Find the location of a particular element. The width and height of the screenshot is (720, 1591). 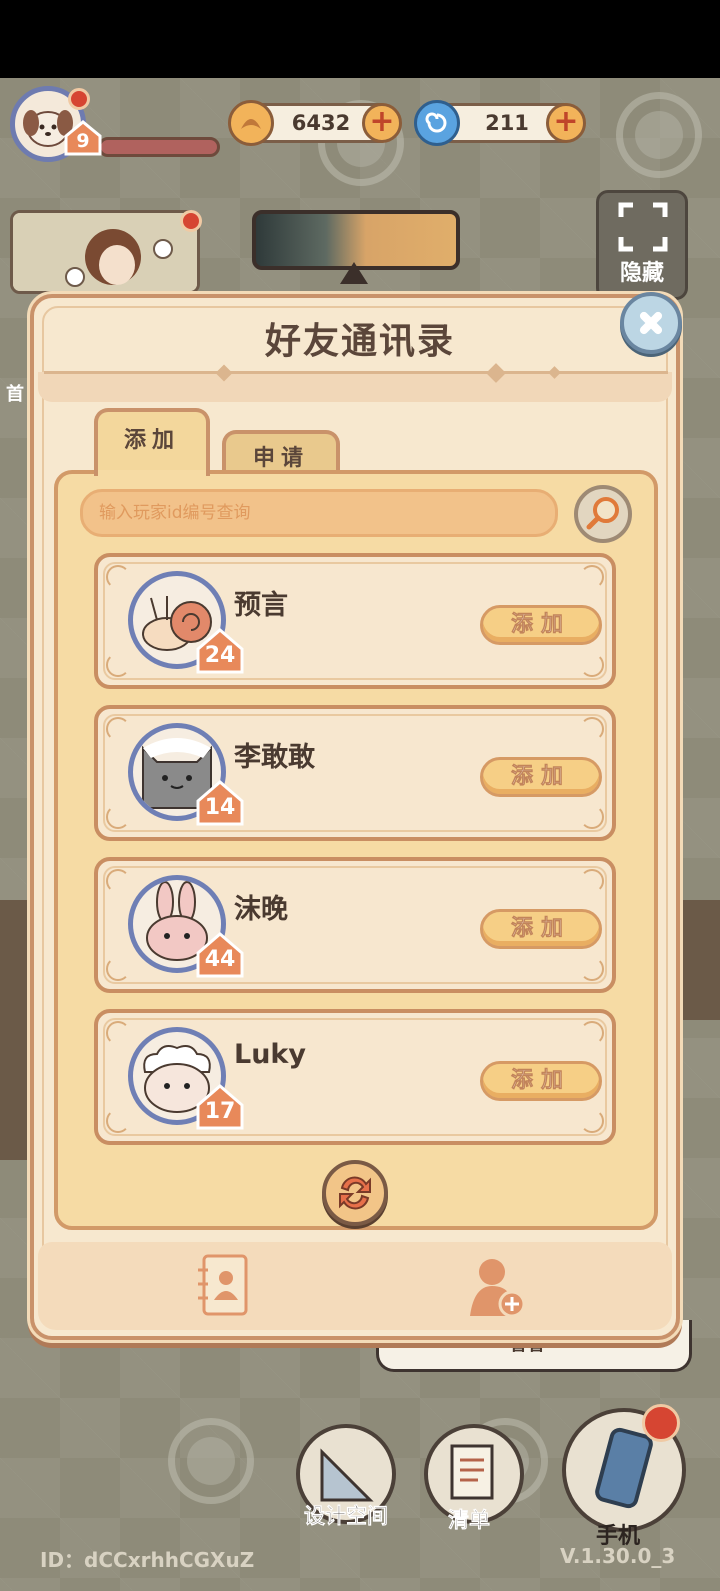

side-label: 首 is located at coordinates (15, 394).